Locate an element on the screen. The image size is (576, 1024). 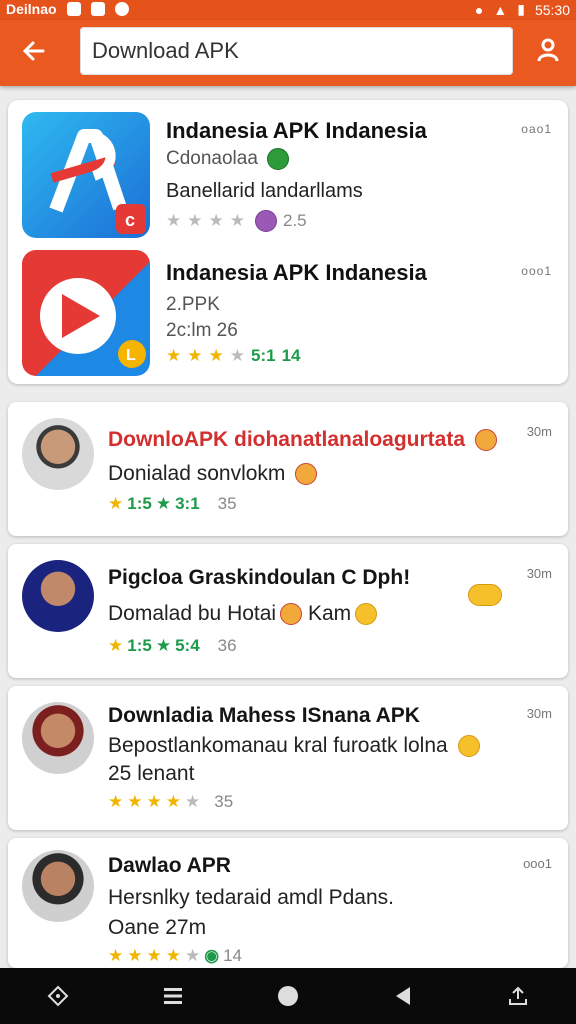
app-rating: ★ ★ ★ ★ 2.5 is located at coordinates (236, 221).